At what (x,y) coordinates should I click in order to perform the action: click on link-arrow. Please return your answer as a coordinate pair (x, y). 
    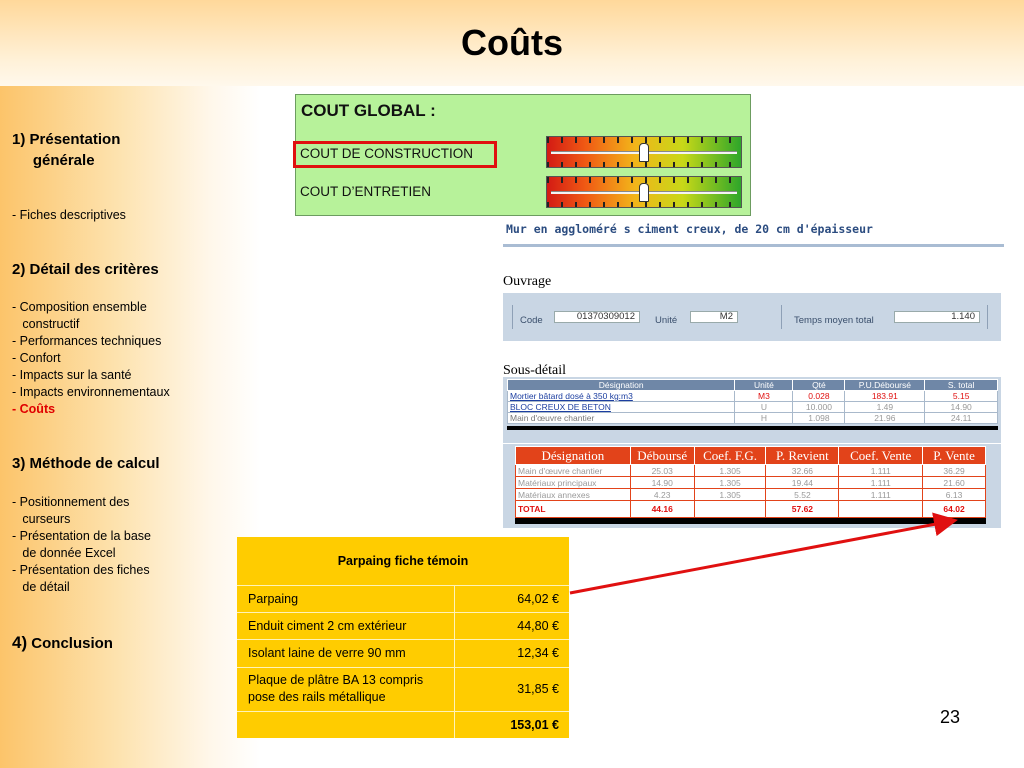
    Looking at the image, I should click on (763, 553).